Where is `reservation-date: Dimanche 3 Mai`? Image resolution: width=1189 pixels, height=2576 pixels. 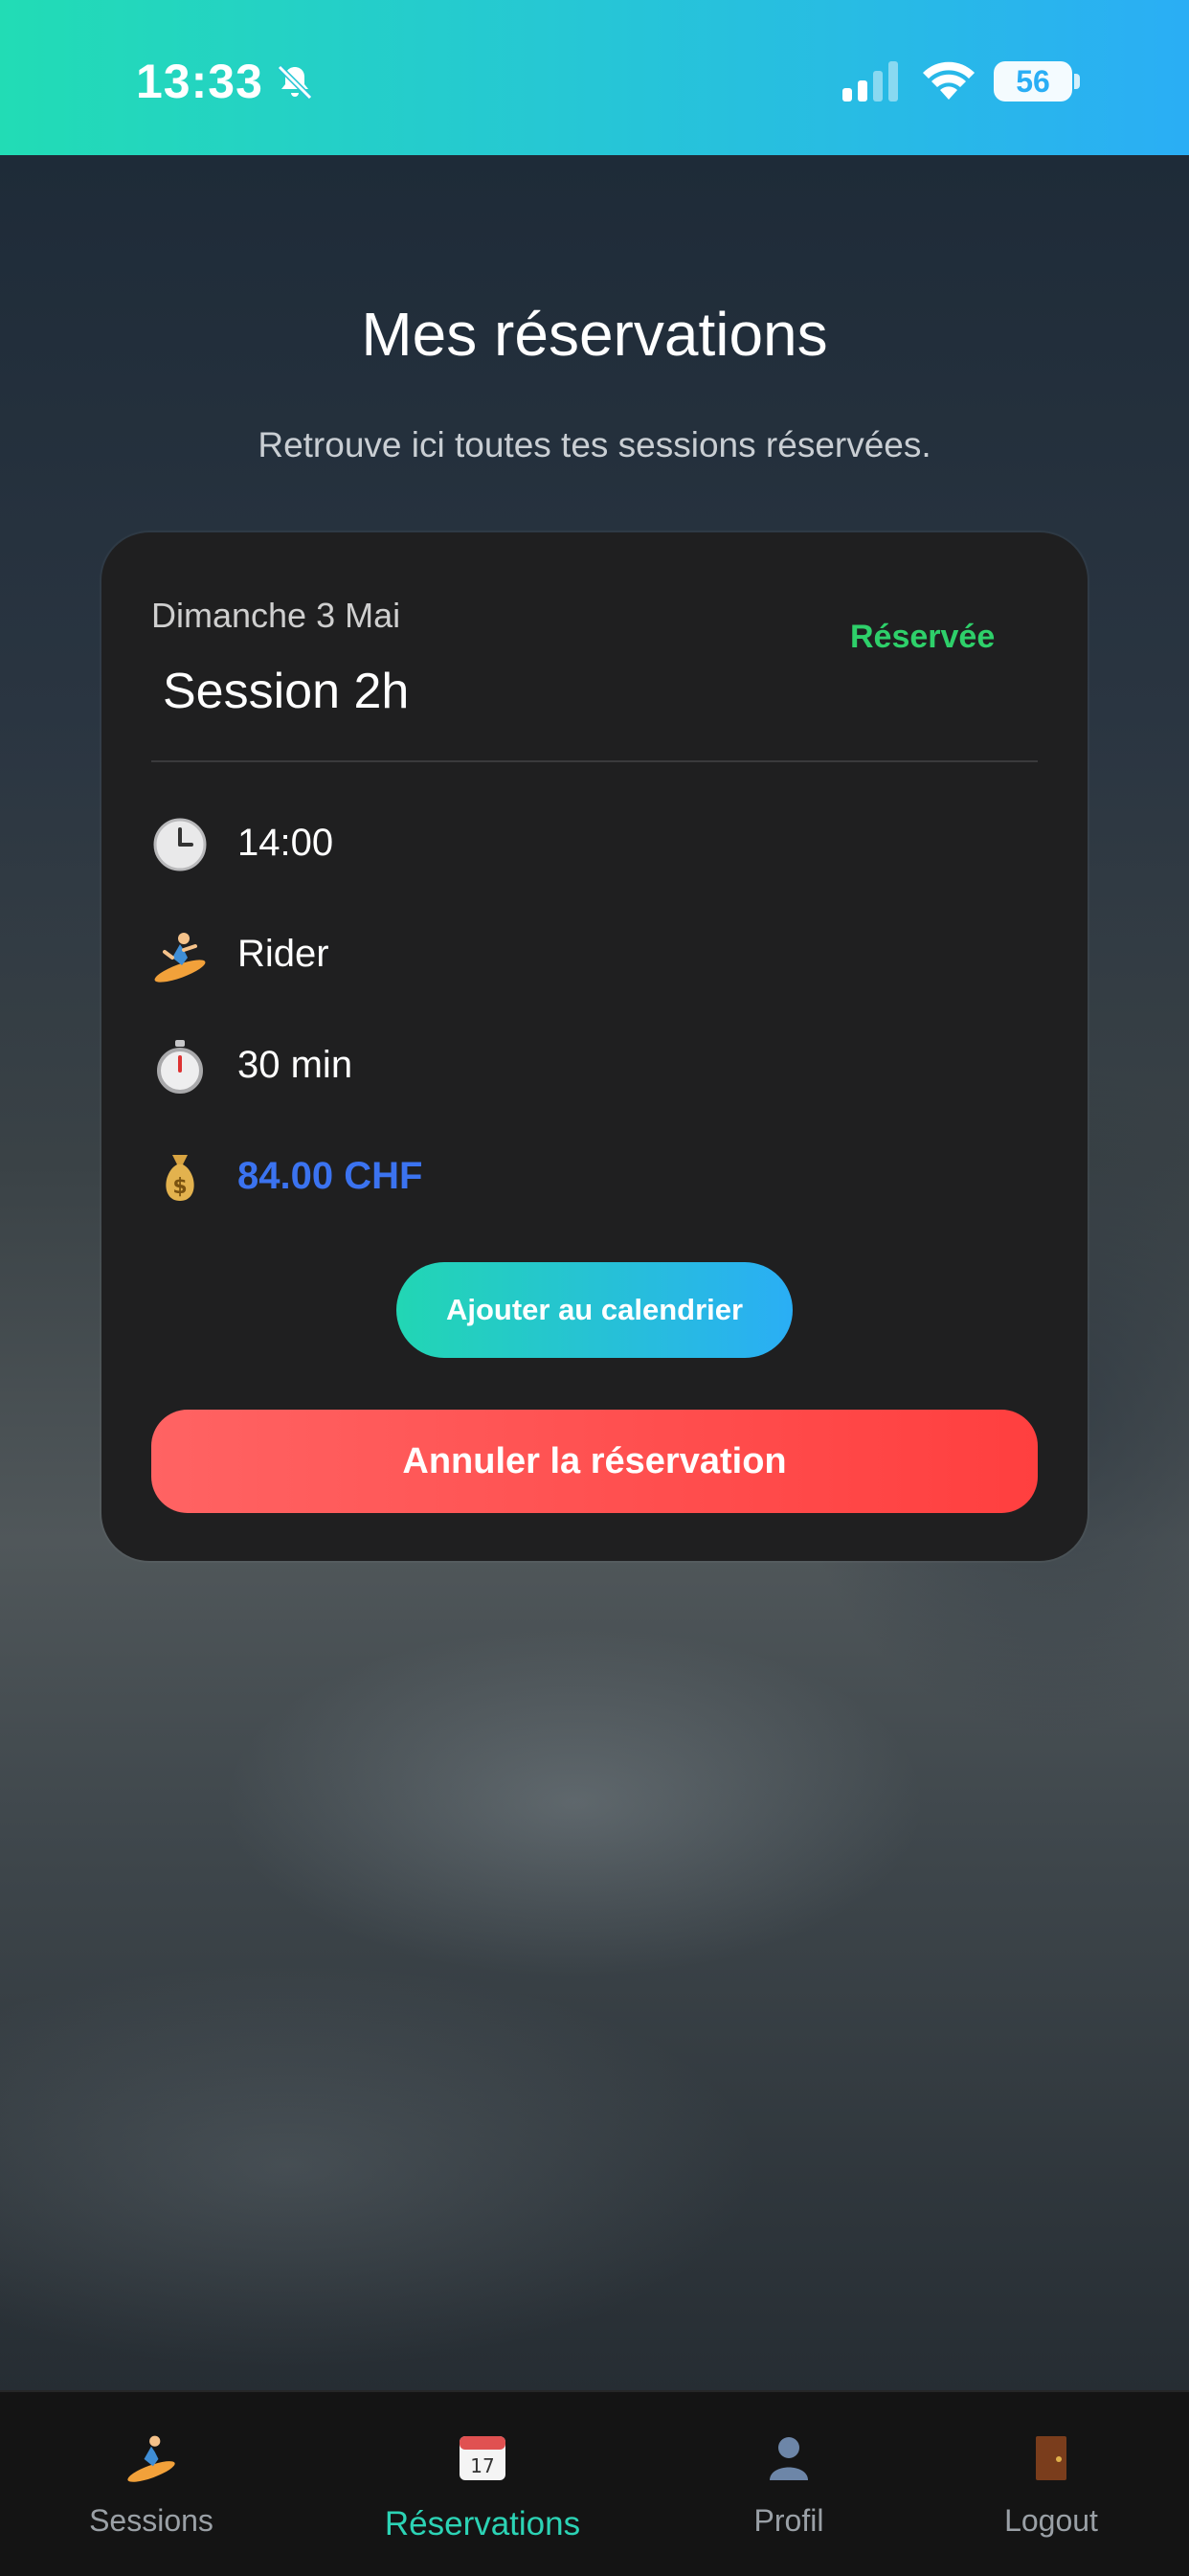 reservation-date: Dimanche 3 Mai is located at coordinates (276, 615).